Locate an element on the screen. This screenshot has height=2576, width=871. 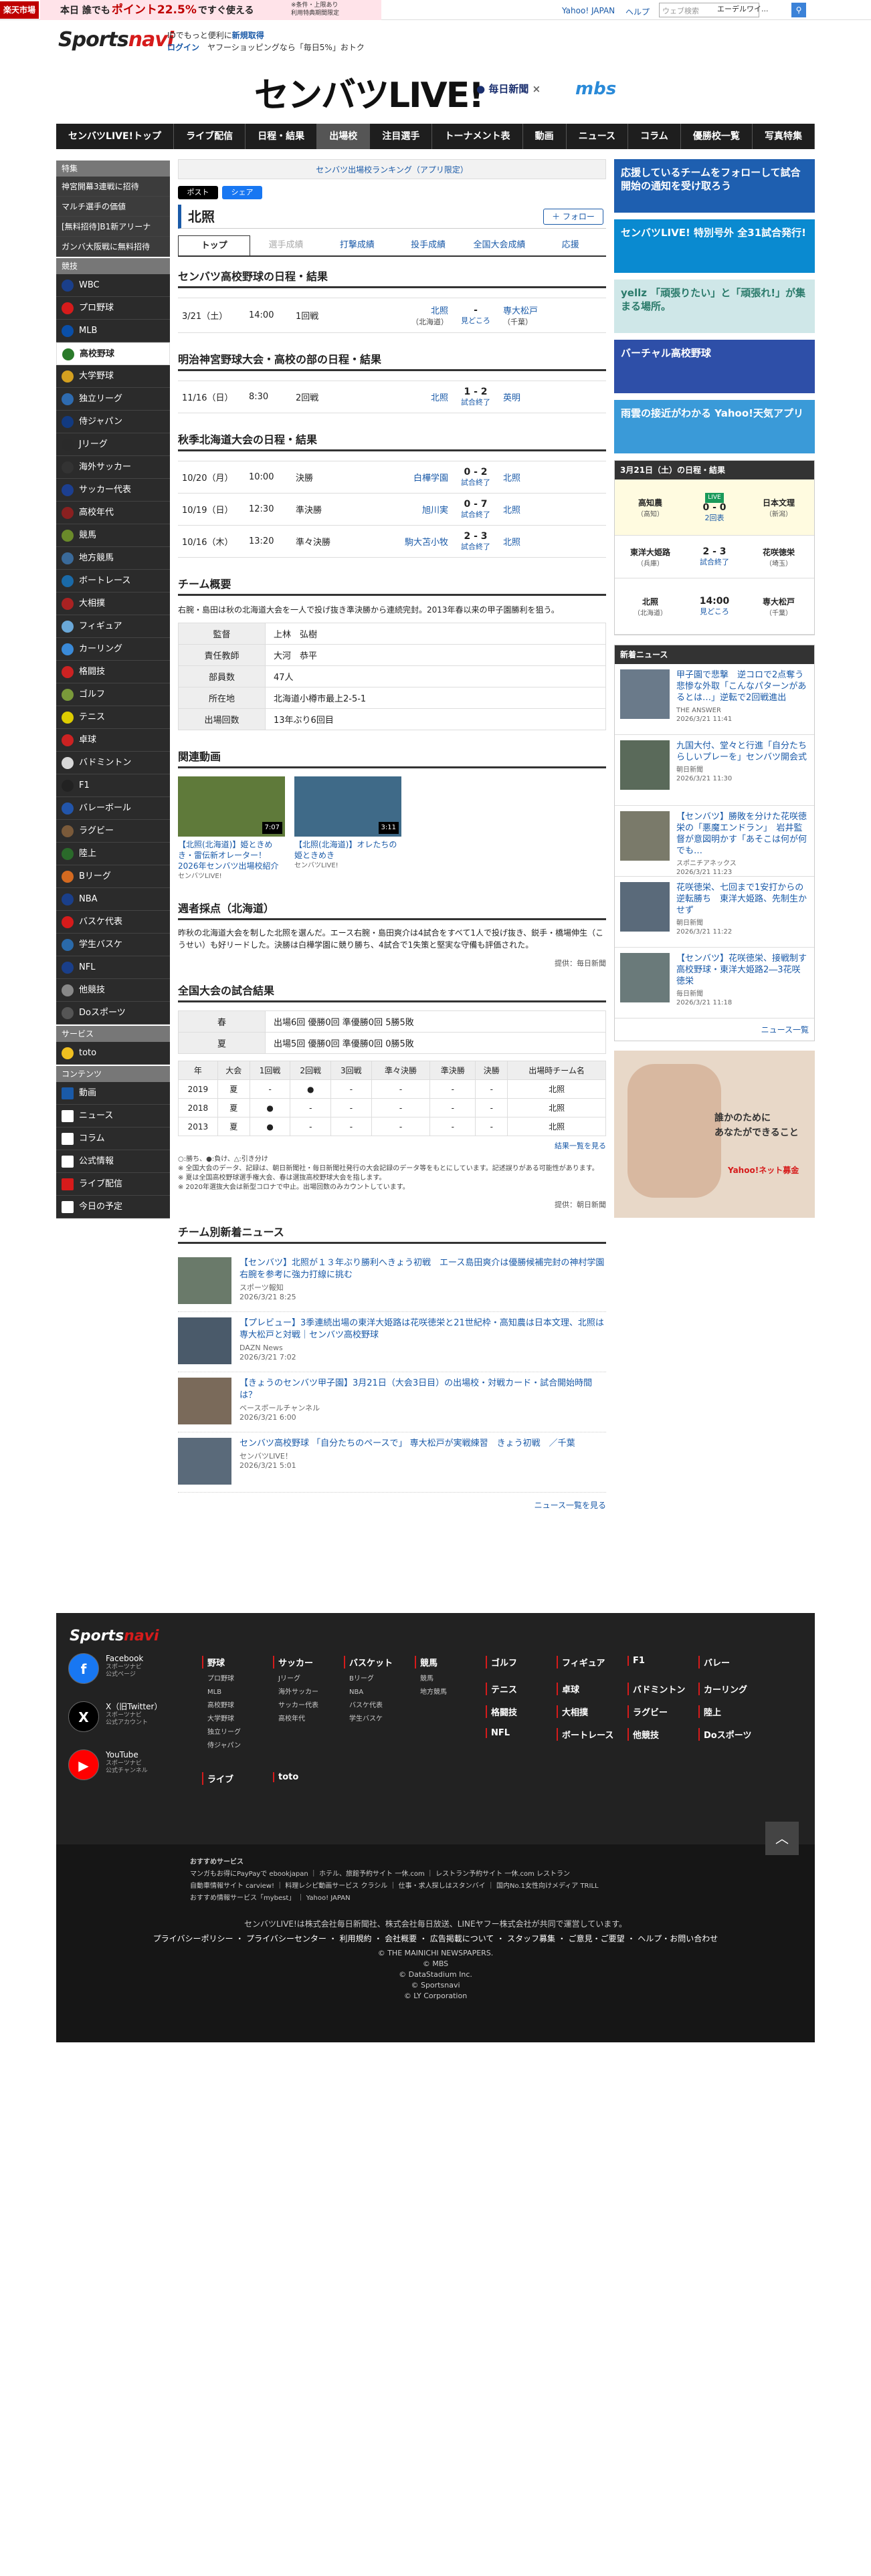
game-row: 11/16（日） 8:30 2回戦 北照 1 - 2 試合終了 英明 is located at coordinates (392, 397).